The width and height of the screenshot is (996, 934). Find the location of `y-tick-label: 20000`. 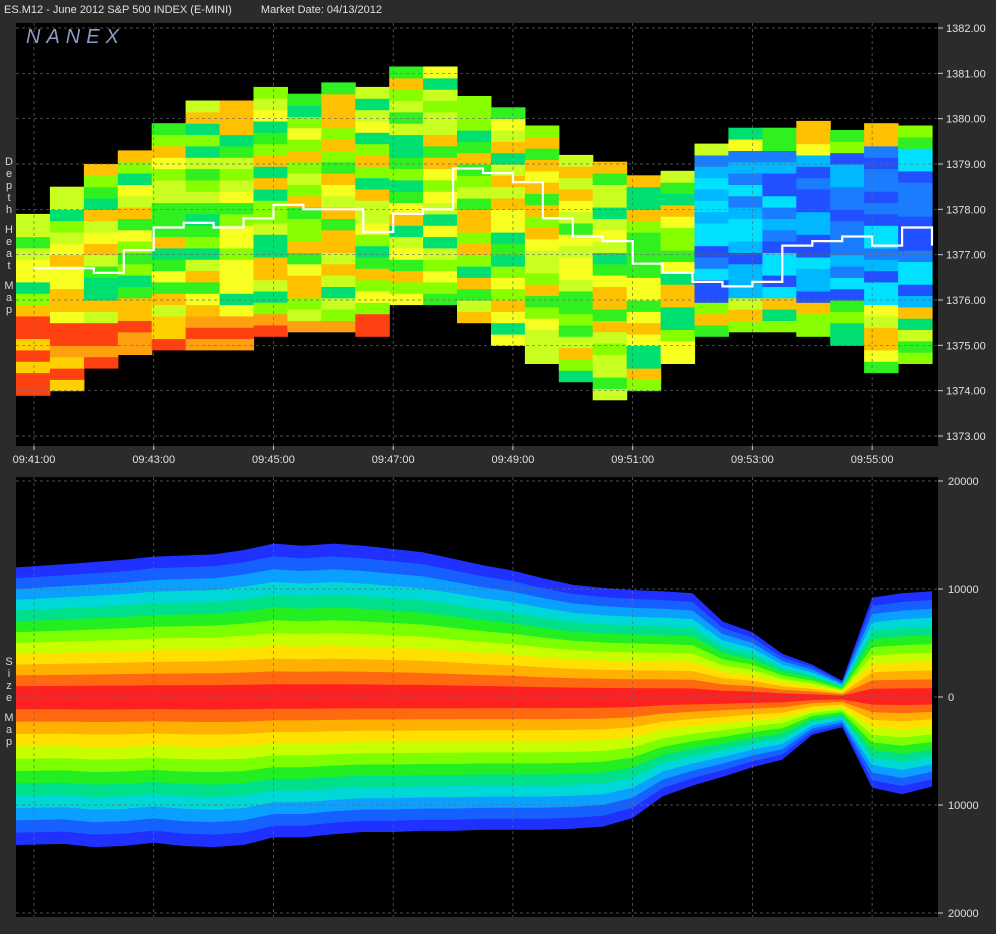

y-tick-label: 20000 is located at coordinates (963, 914).